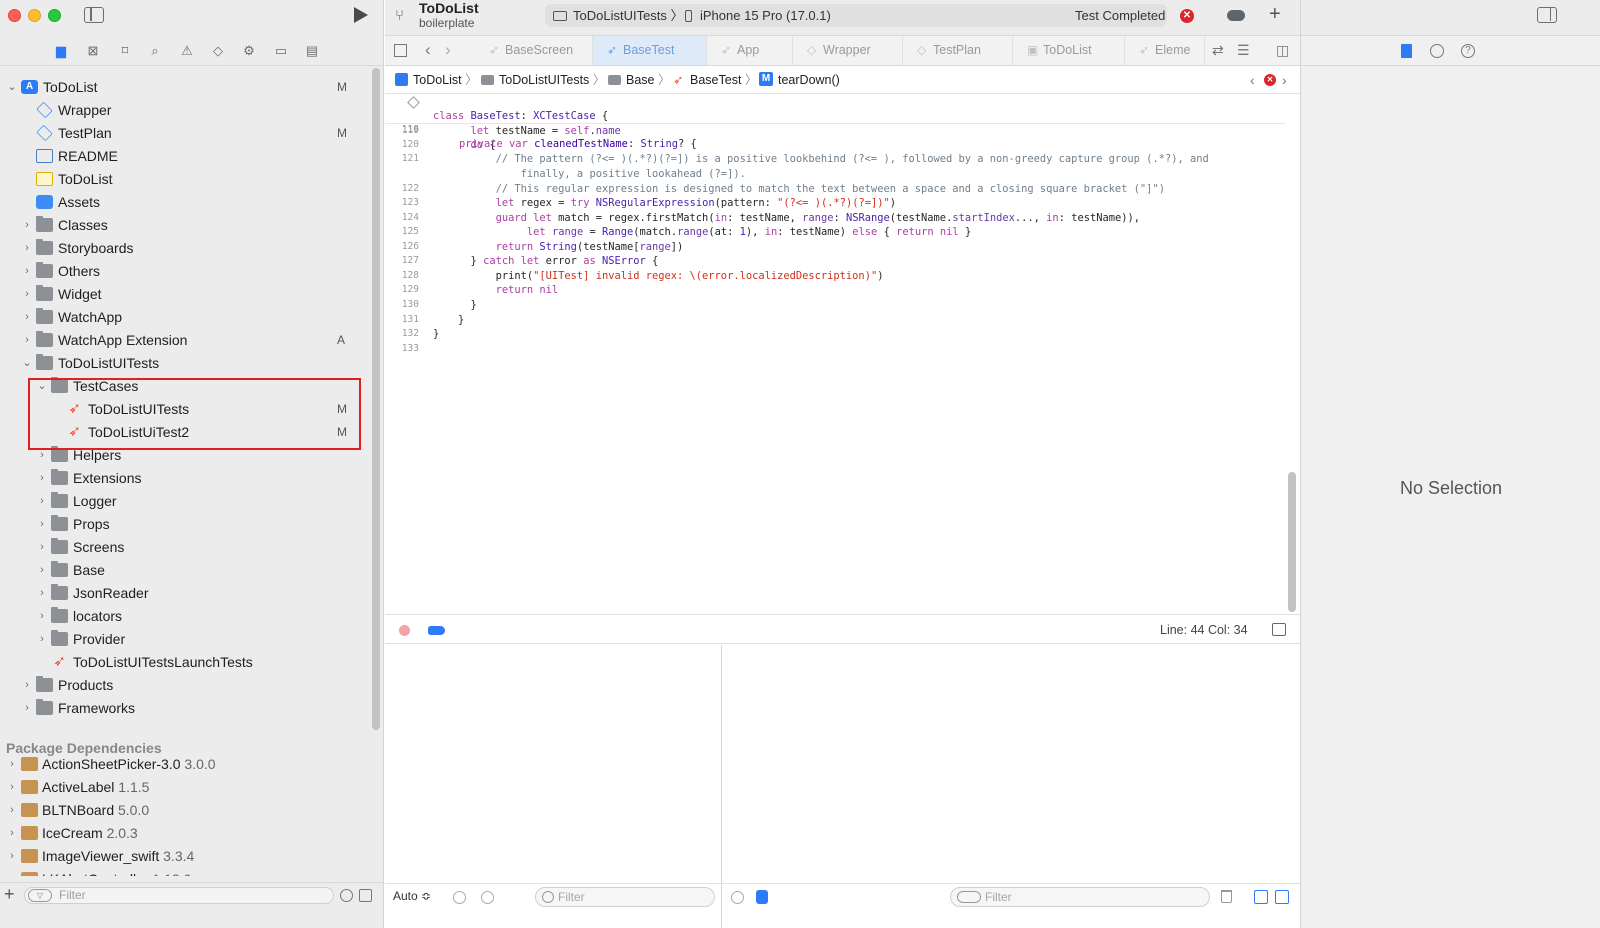  I want to click on show-console-icon, so click(1282, 897).